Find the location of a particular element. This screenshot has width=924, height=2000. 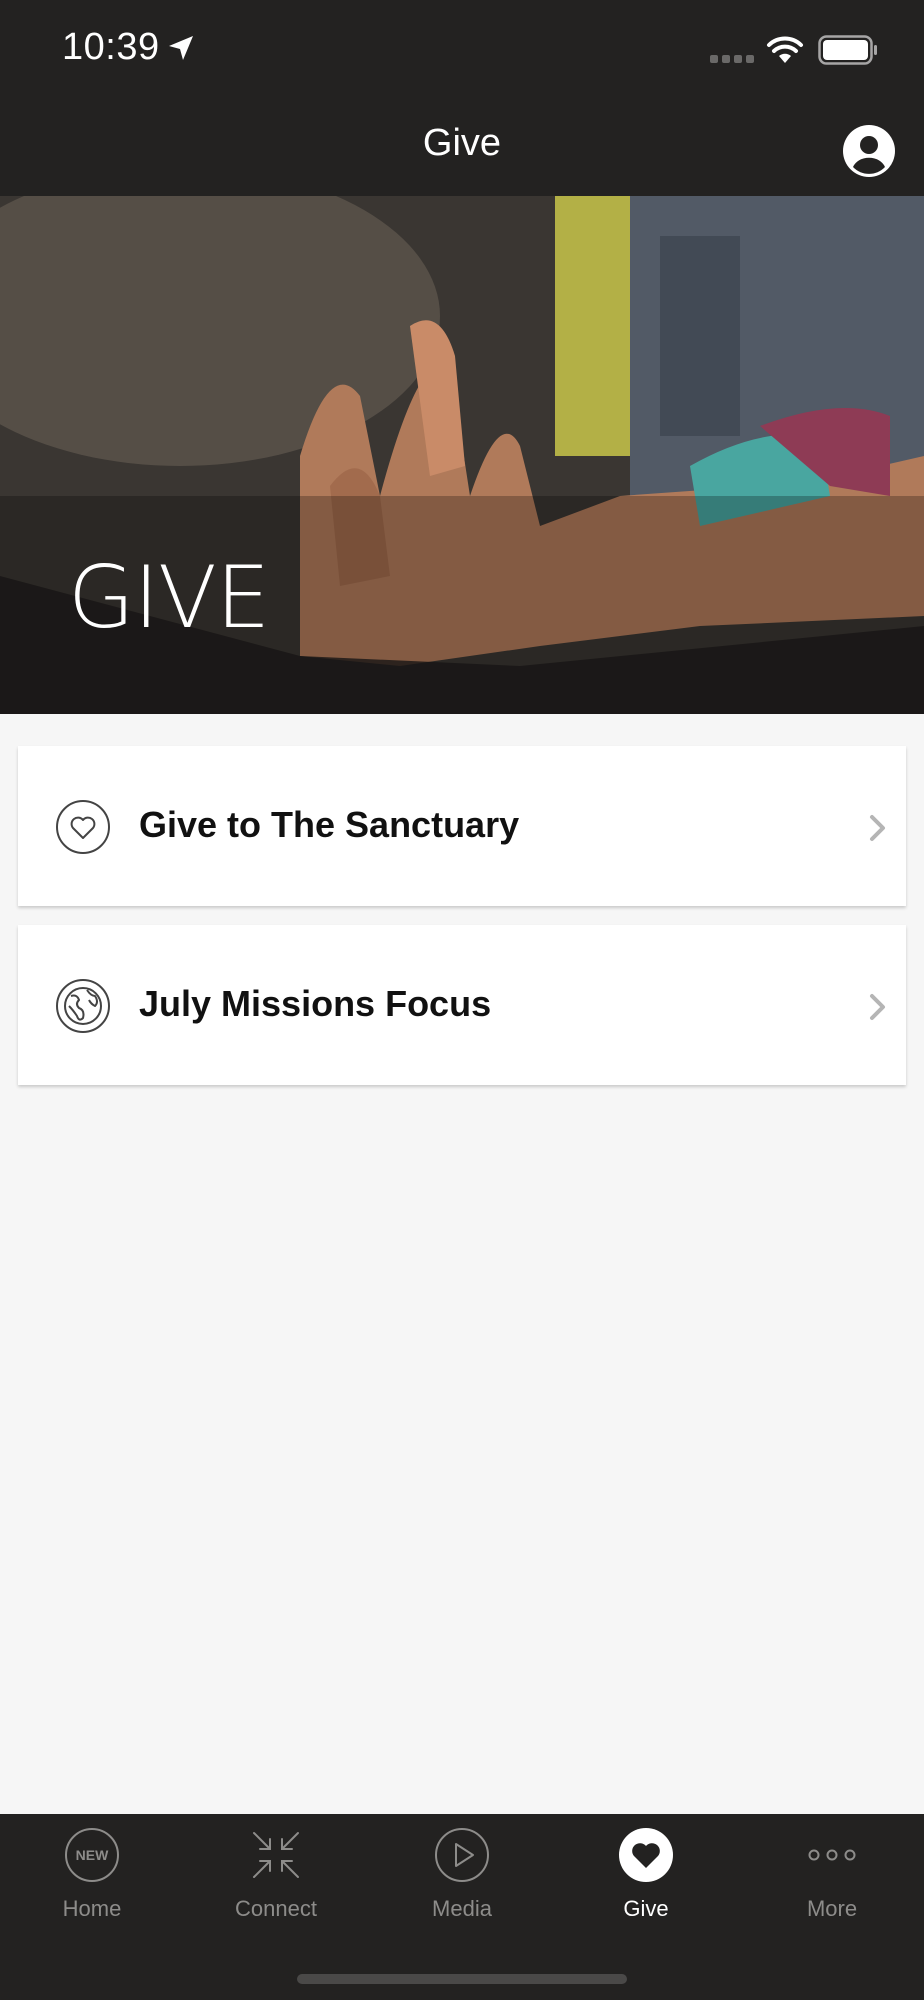

page-title: Give is located at coordinates (462, 143).